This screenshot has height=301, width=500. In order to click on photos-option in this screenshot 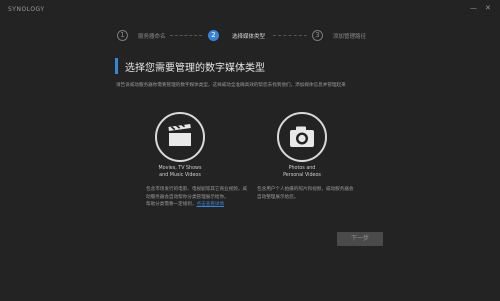, I will do `click(302, 137)`.